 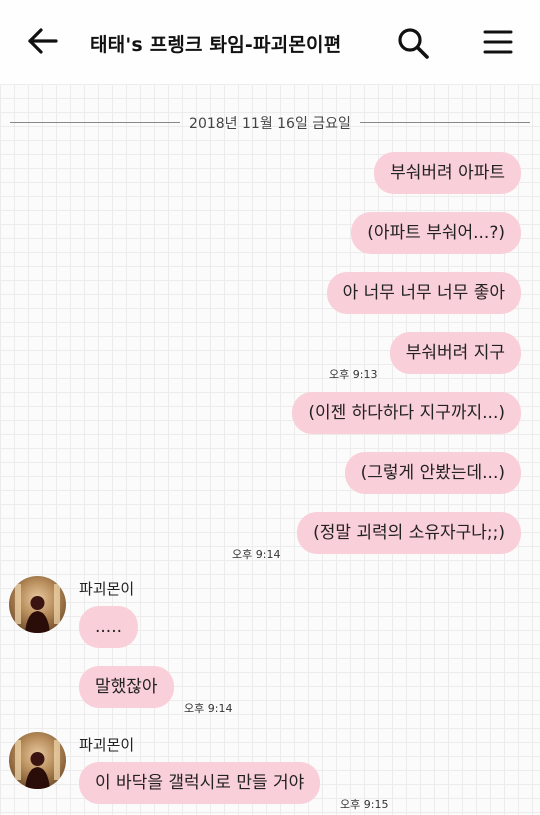 I want to click on back-button, so click(x=43, y=41).